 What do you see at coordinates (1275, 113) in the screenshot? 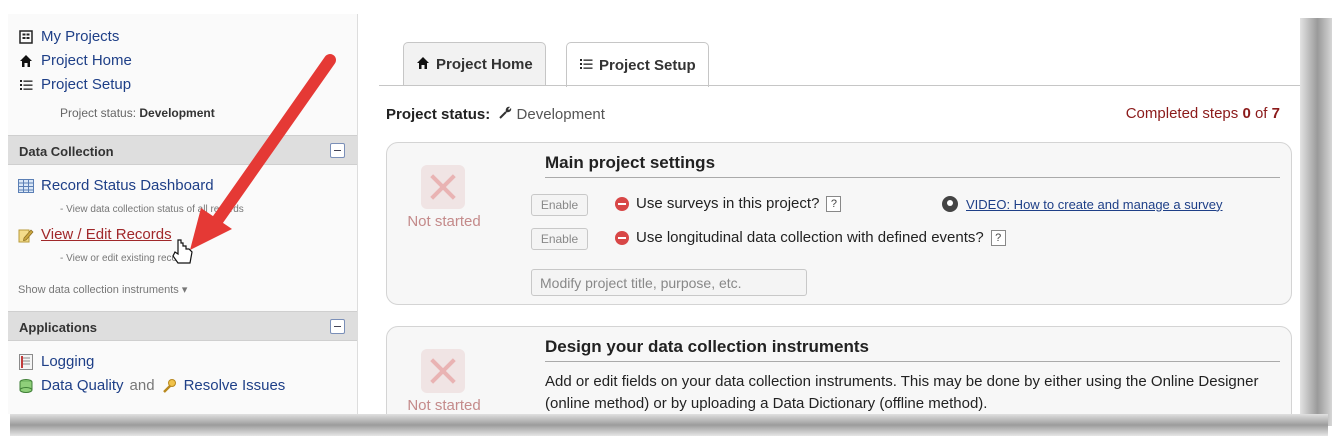
I see `completed-total: 7` at bounding box center [1275, 113].